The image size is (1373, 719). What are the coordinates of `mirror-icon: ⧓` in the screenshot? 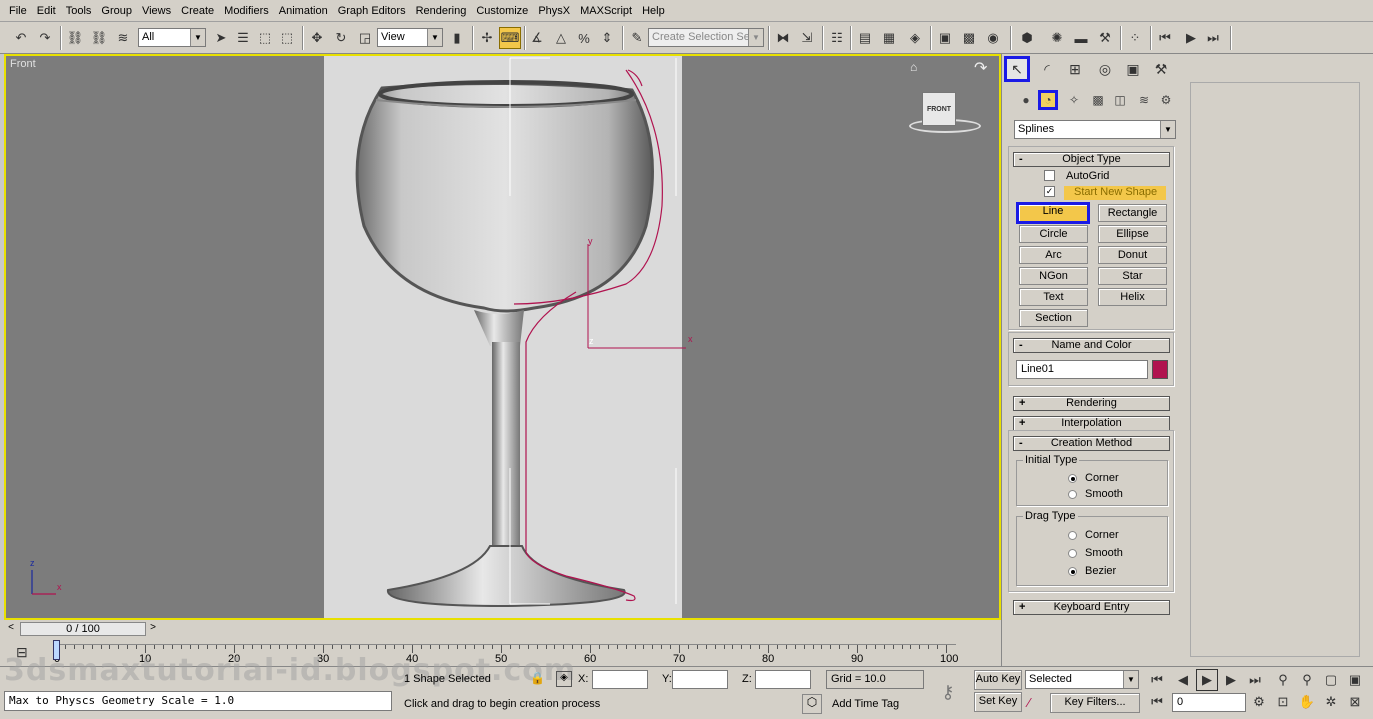 It's located at (783, 38).